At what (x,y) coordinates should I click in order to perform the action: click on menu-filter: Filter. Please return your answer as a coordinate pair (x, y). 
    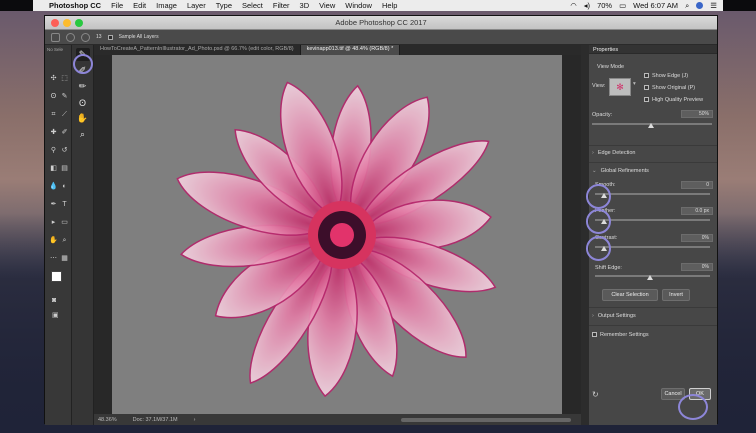
    Looking at the image, I should click on (281, 5).